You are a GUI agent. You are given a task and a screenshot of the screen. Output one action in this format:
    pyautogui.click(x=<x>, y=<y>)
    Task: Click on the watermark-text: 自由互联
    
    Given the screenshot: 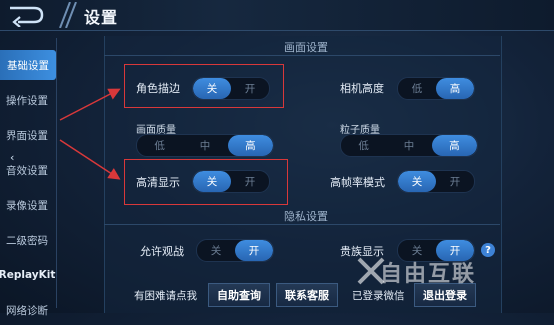 What is the action you would take?
    pyautogui.click(x=428, y=274)
    